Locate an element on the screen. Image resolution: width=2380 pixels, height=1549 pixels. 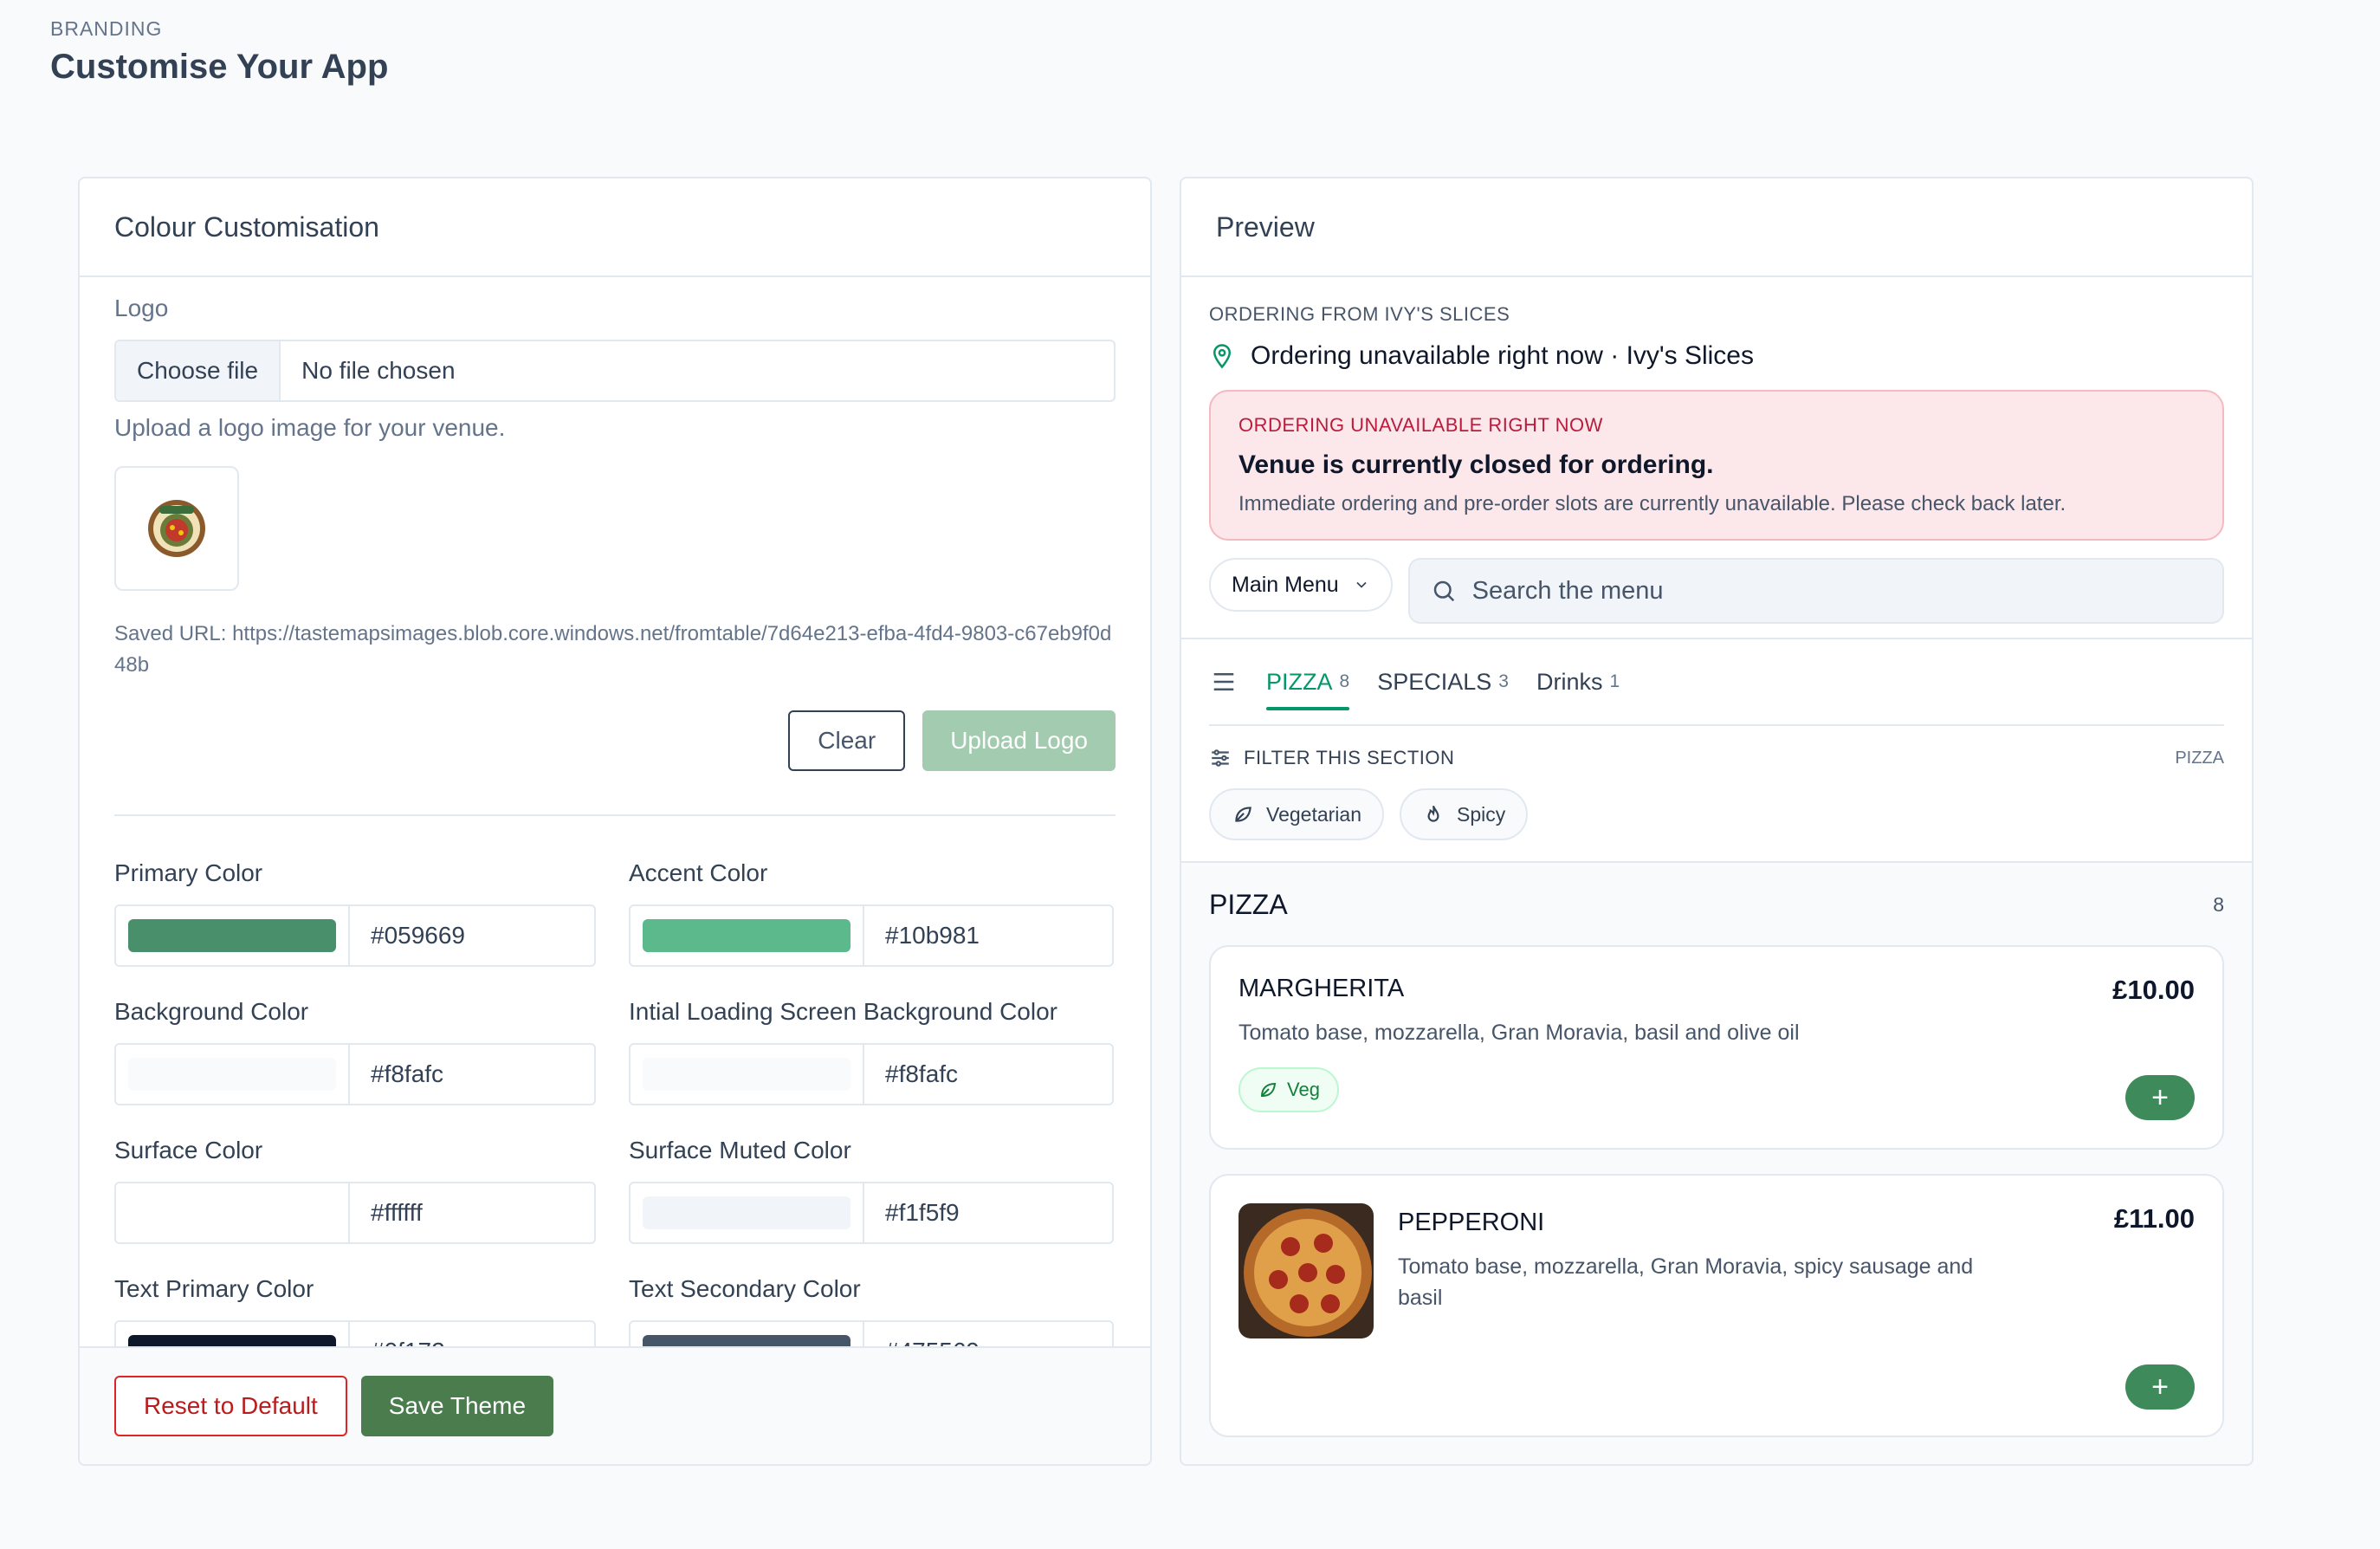
color-label: Accent Color is located at coordinates (698, 872).